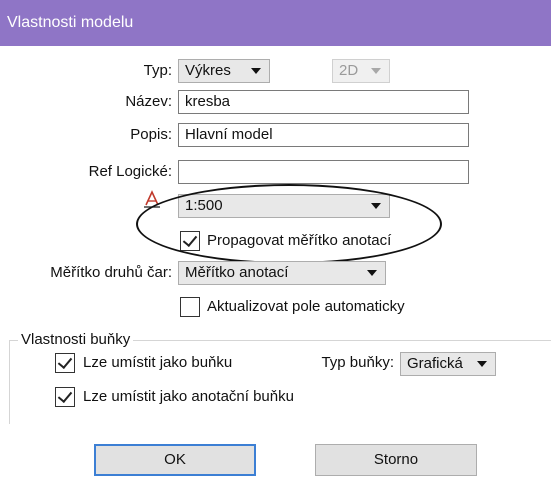 This screenshot has width=551, height=479. I want to click on description-label: Popis:, so click(151, 134).